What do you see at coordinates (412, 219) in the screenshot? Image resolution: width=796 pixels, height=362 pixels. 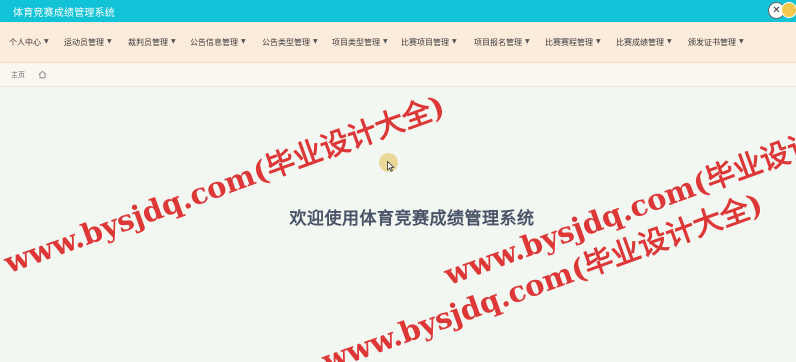 I see `welcome-heading: 欢迎使用体育竞赛成绩管理系统` at bounding box center [412, 219].